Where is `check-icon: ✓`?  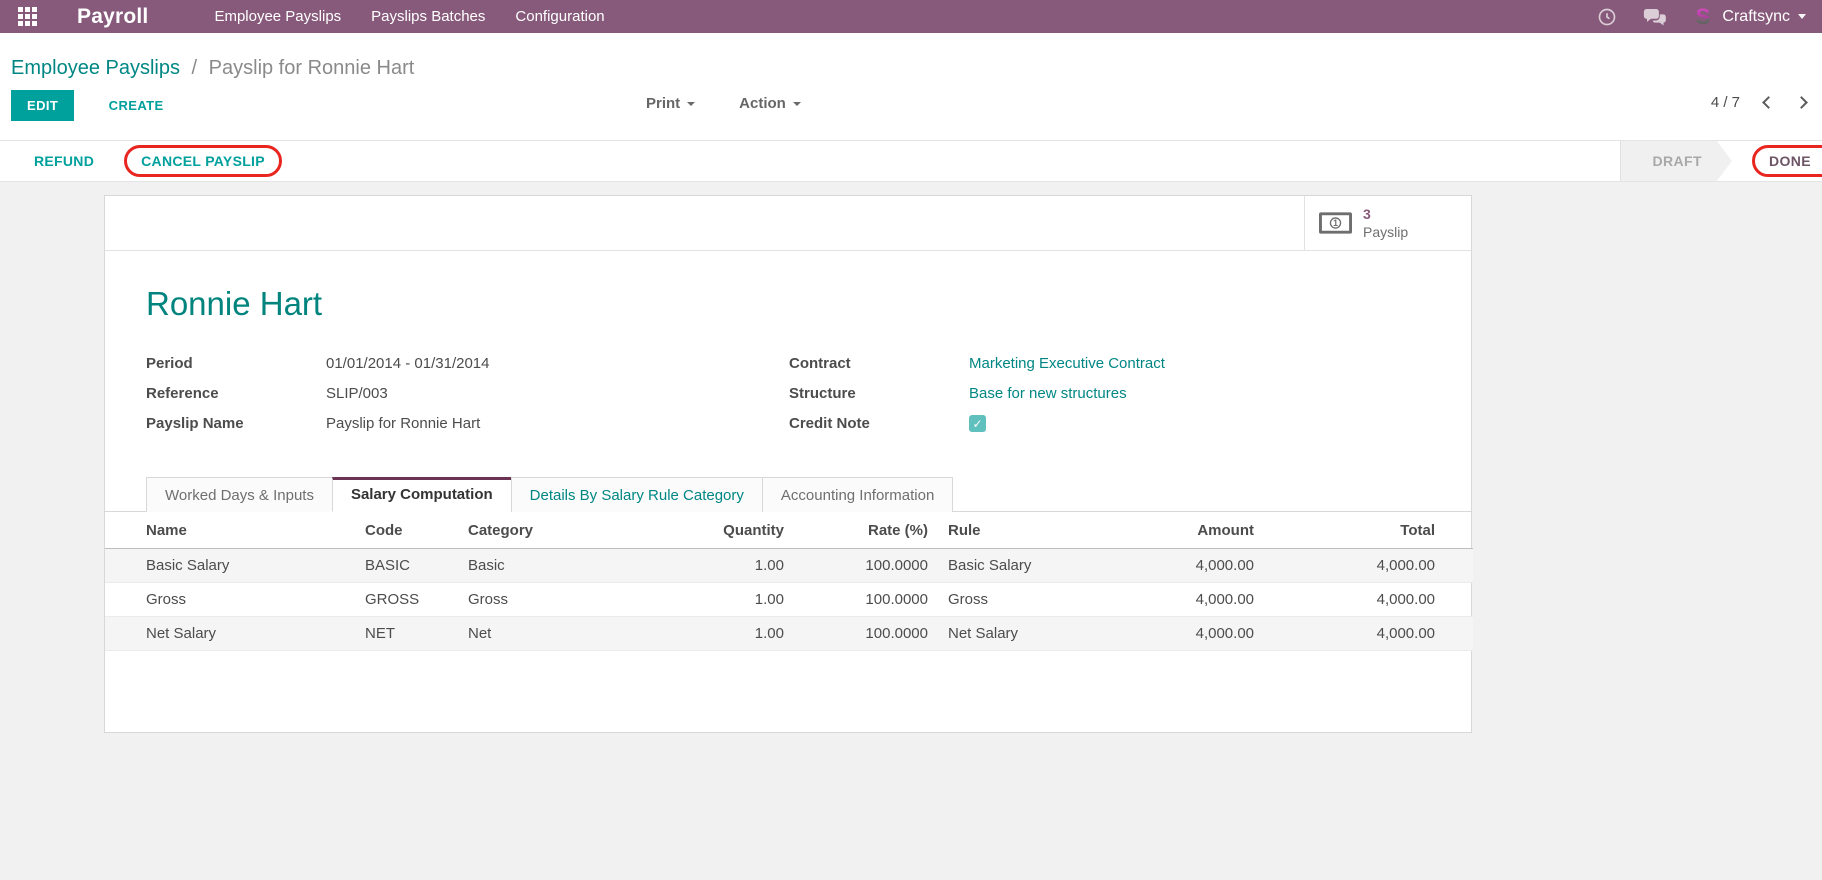 check-icon: ✓ is located at coordinates (977, 423).